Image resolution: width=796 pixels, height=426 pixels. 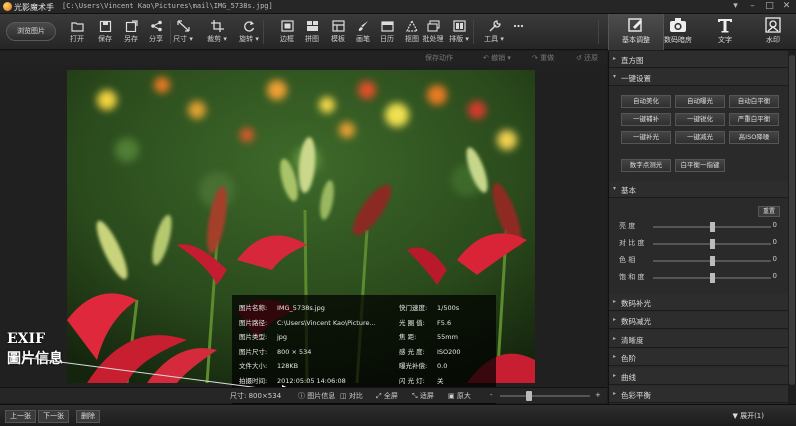 What do you see at coordinates (183, 26) in the screenshot?
I see `resize-icon` at bounding box center [183, 26].